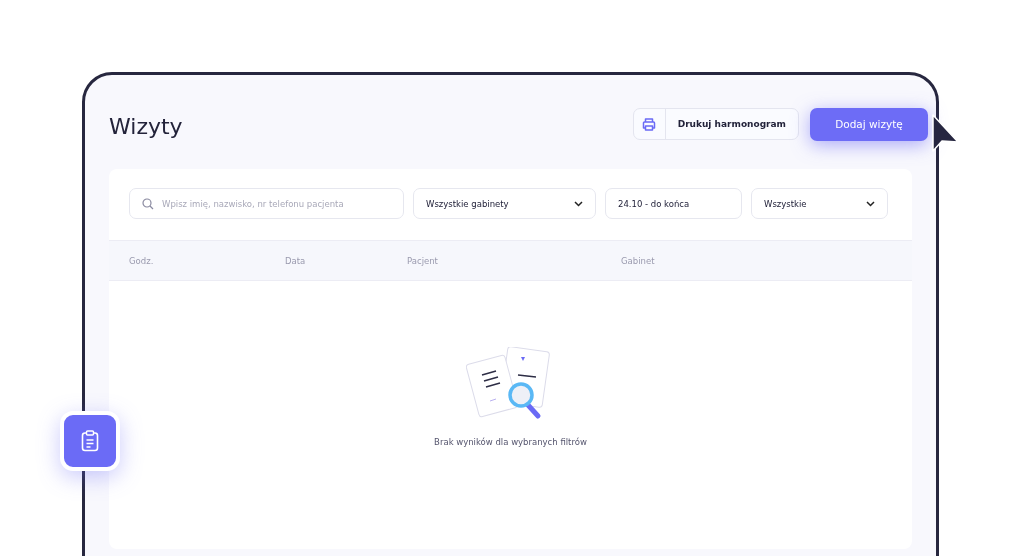 This screenshot has width=1024, height=556. Describe the element at coordinates (423, 260) in the screenshot. I see `column-header: Pacjent` at that location.